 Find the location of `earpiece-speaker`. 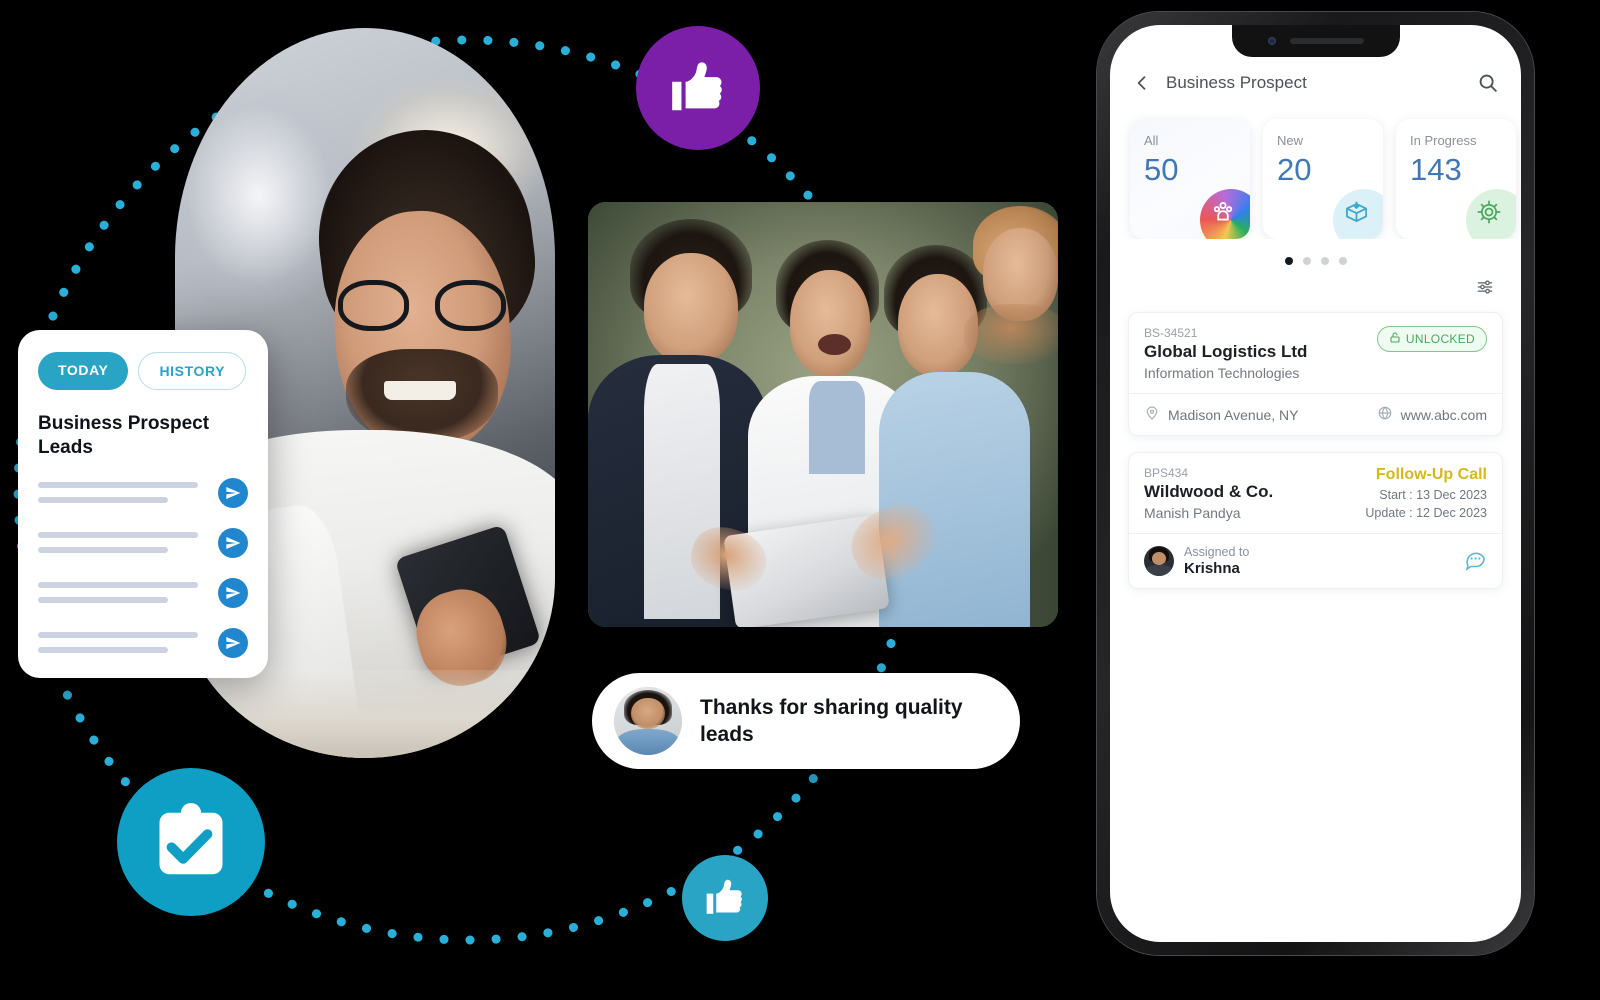

earpiece-speaker is located at coordinates (1326, 41).